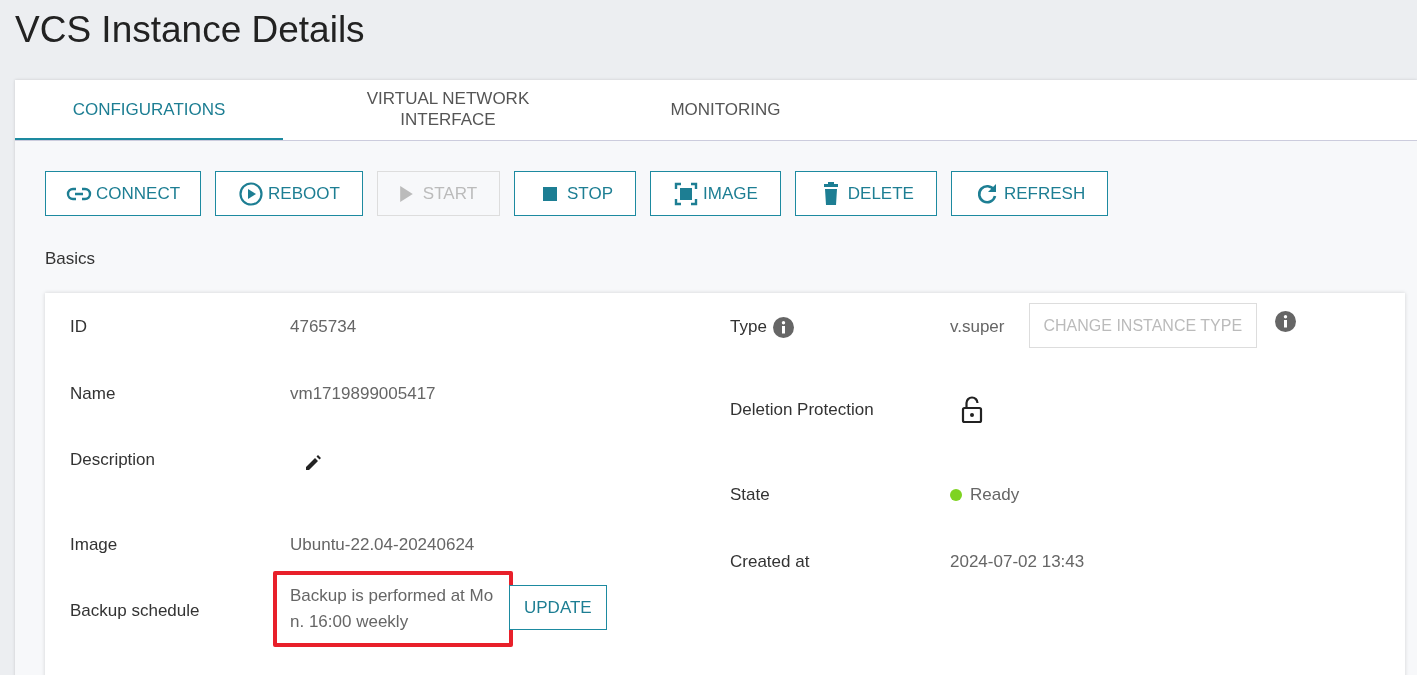 The height and width of the screenshot is (675, 1417). Describe the element at coordinates (865, 193) in the screenshot. I see `action-button: DELETE` at that location.